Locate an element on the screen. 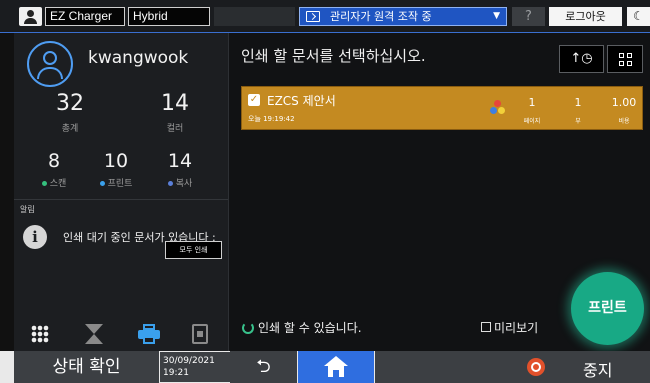 Image resolution: width=650 pixels, height=383 pixels. info-icon: i is located at coordinates (35, 237).